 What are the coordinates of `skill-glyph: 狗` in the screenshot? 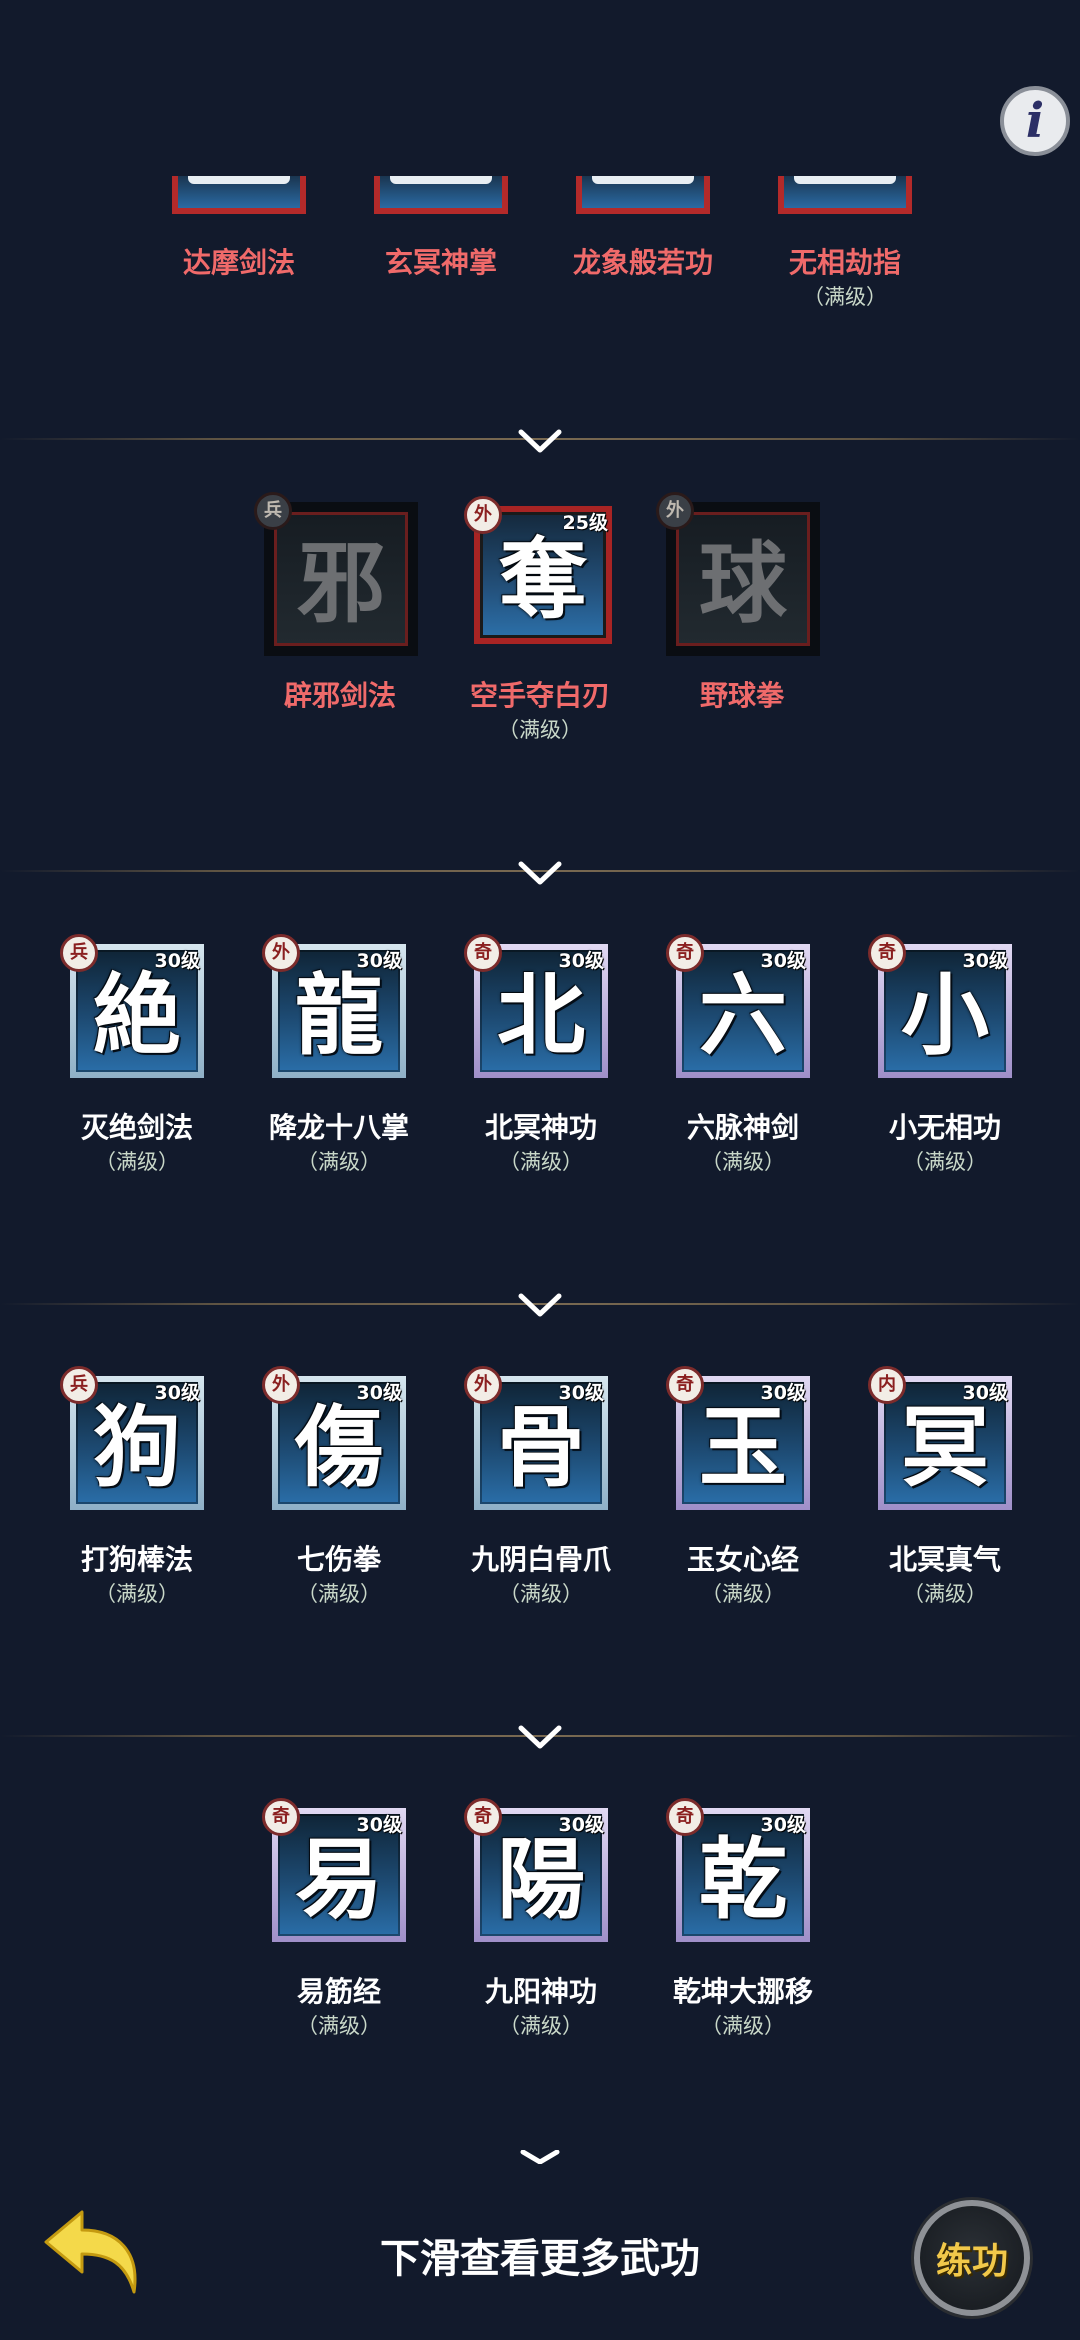 It's located at (136, 1447).